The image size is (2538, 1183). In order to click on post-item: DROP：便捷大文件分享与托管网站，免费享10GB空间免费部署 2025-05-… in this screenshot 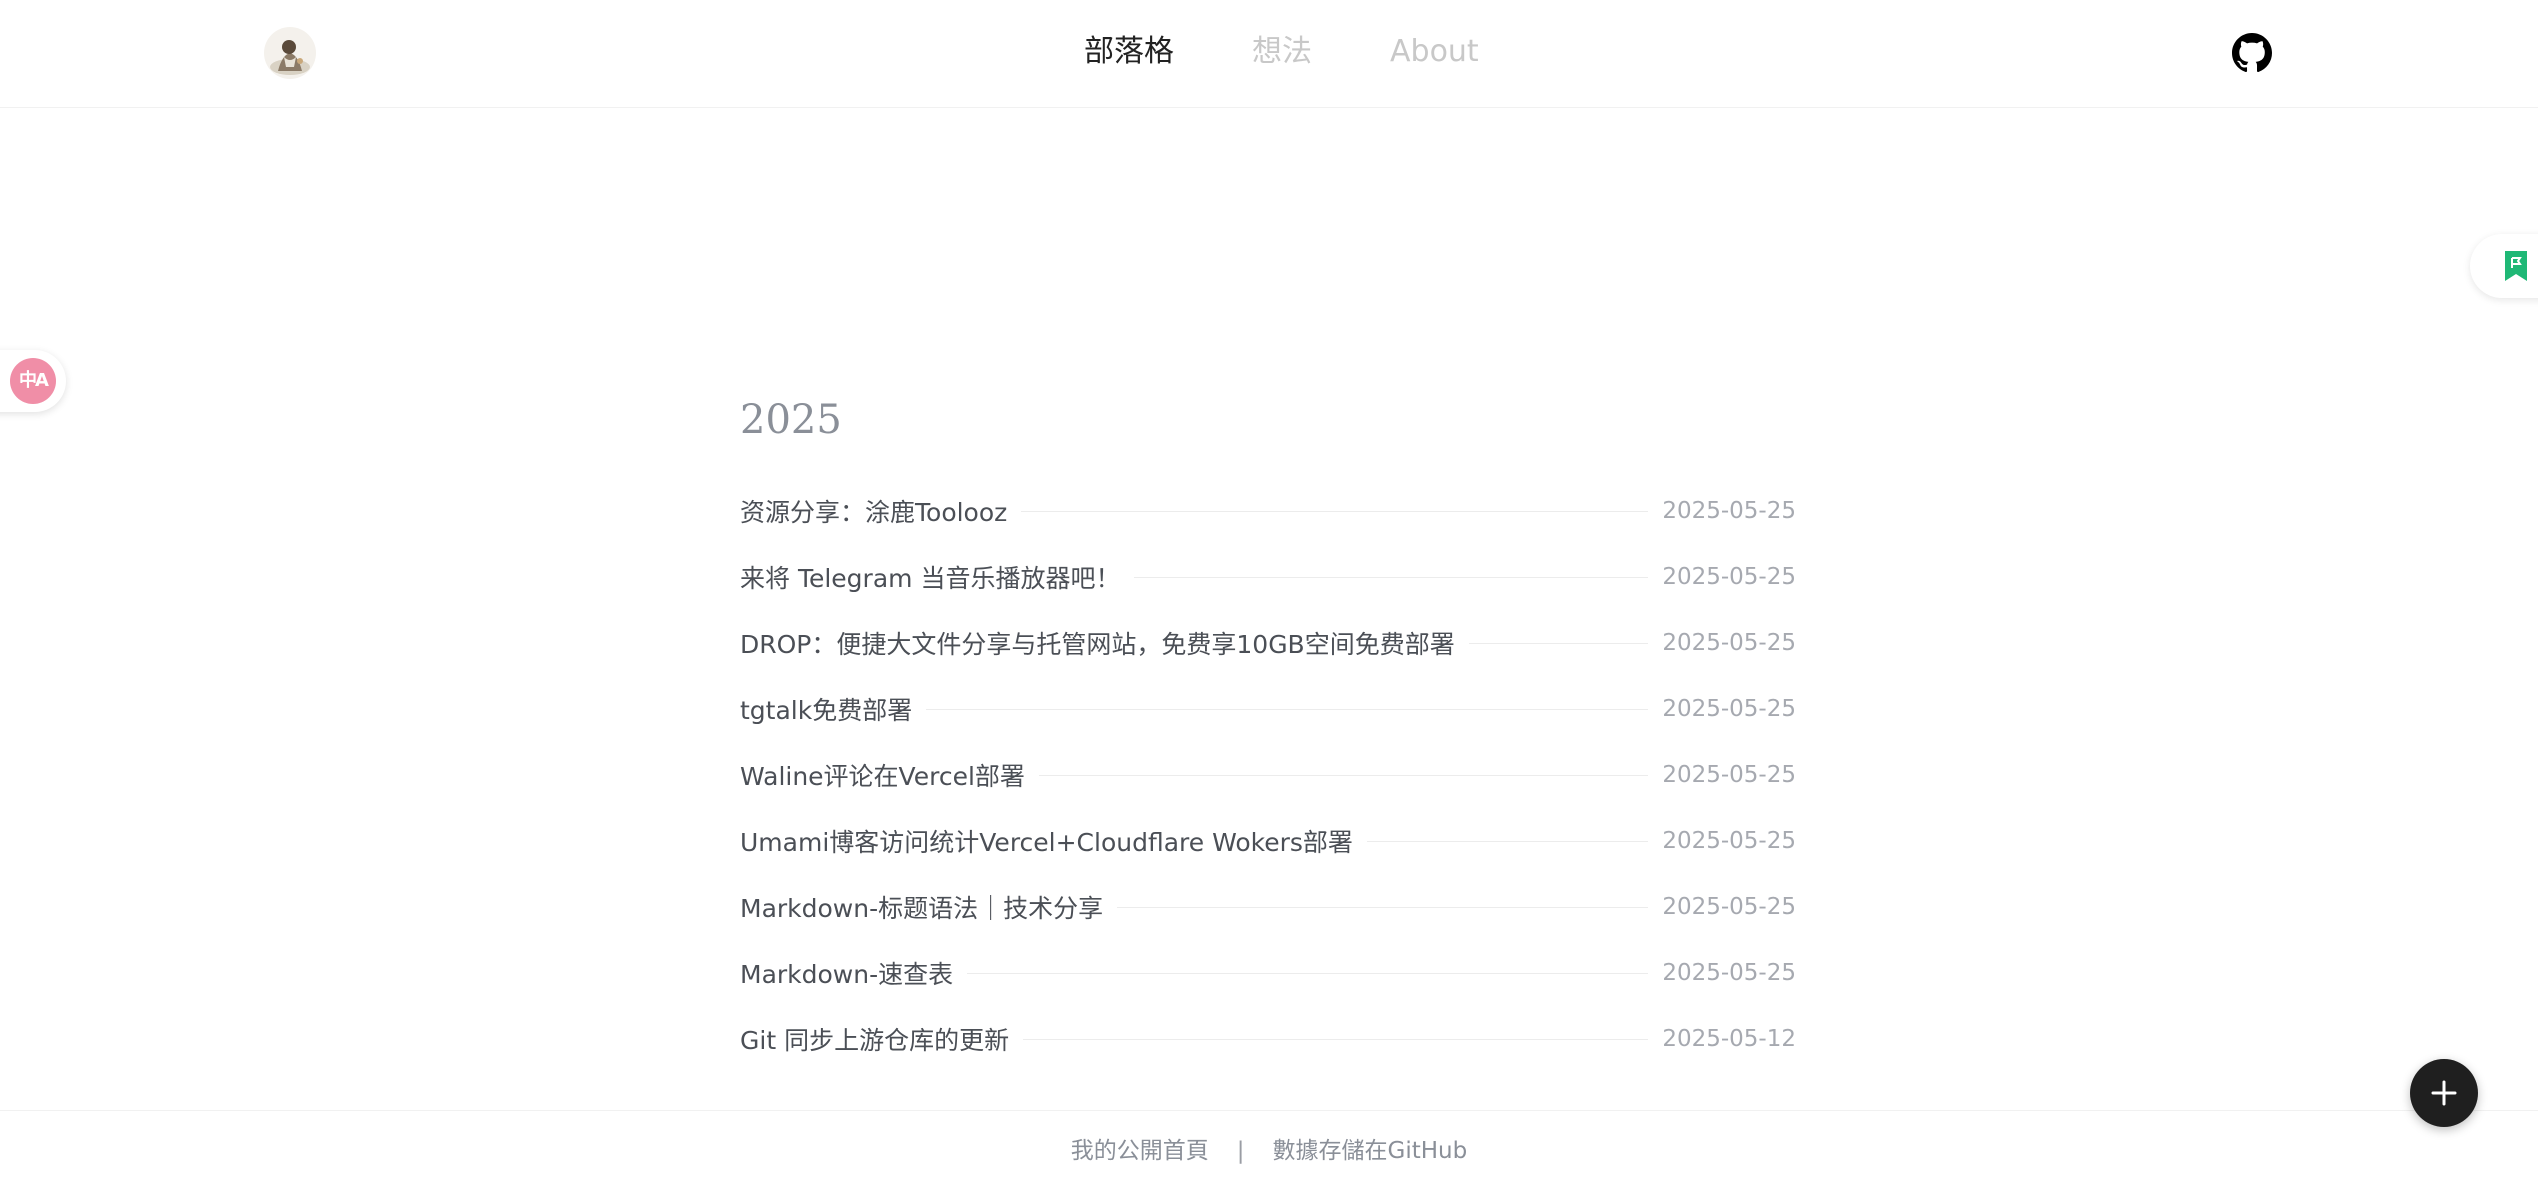, I will do `click(1268, 643)`.